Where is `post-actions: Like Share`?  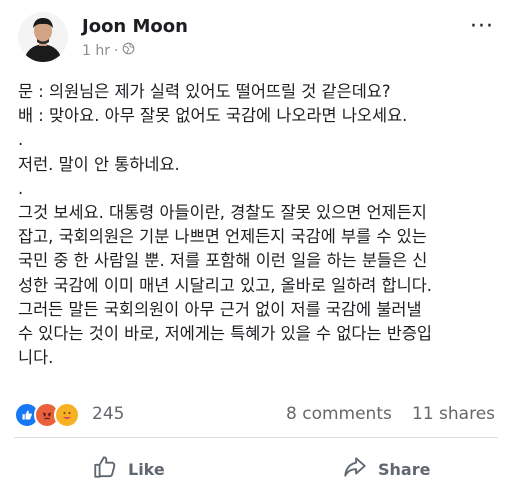 post-actions: Like Share is located at coordinates (256, 468).